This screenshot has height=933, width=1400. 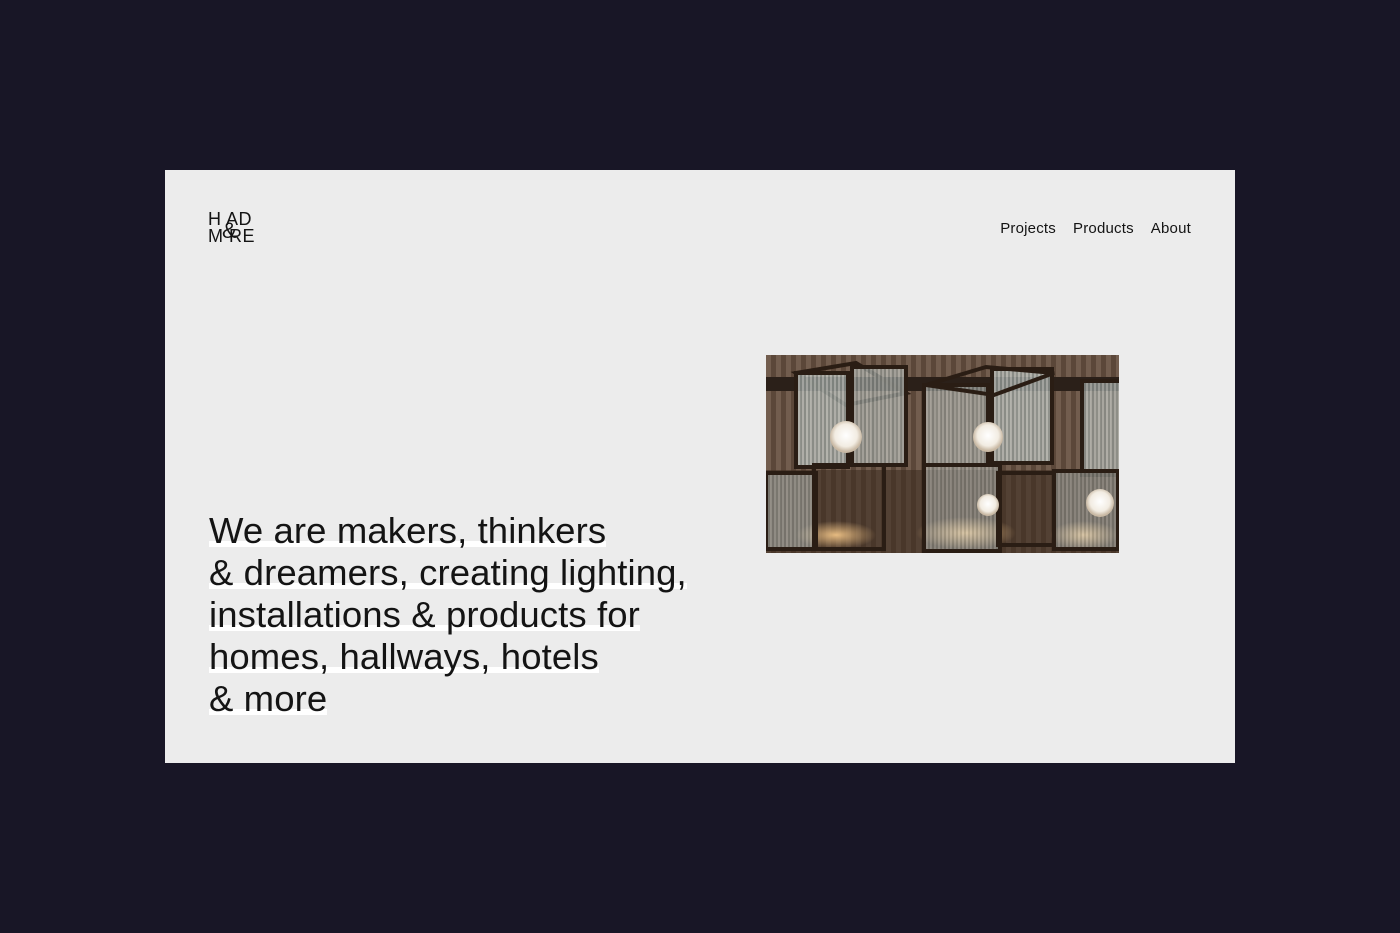 I want to click on hero-line-1: We are makers, thinkers, so click(x=408, y=530).